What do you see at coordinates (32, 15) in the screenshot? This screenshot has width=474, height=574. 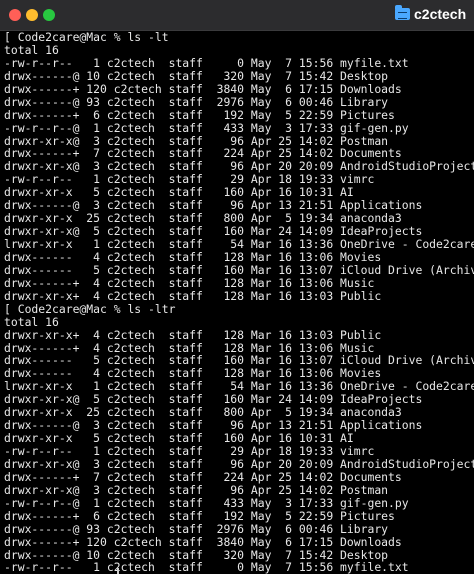 I see `minimize-button` at bounding box center [32, 15].